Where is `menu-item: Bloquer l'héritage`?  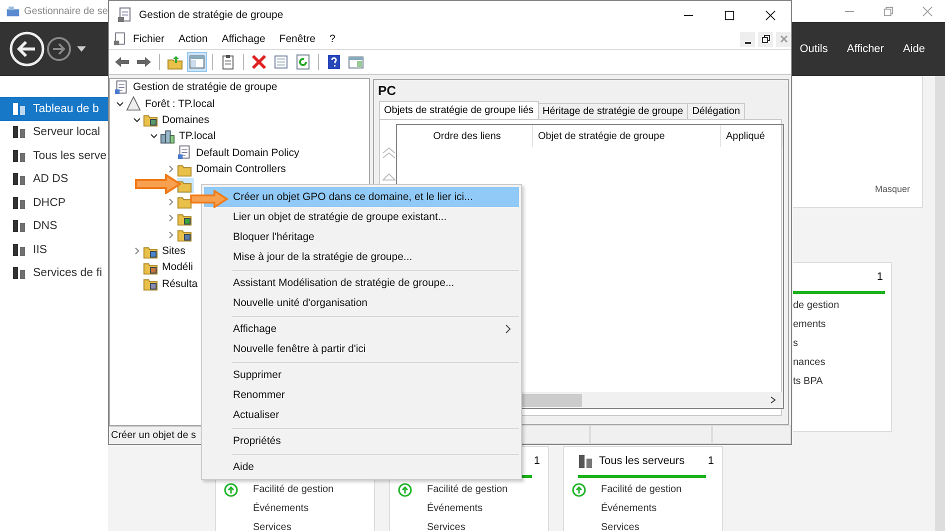
menu-item: Bloquer l'héritage is located at coordinates (361, 237).